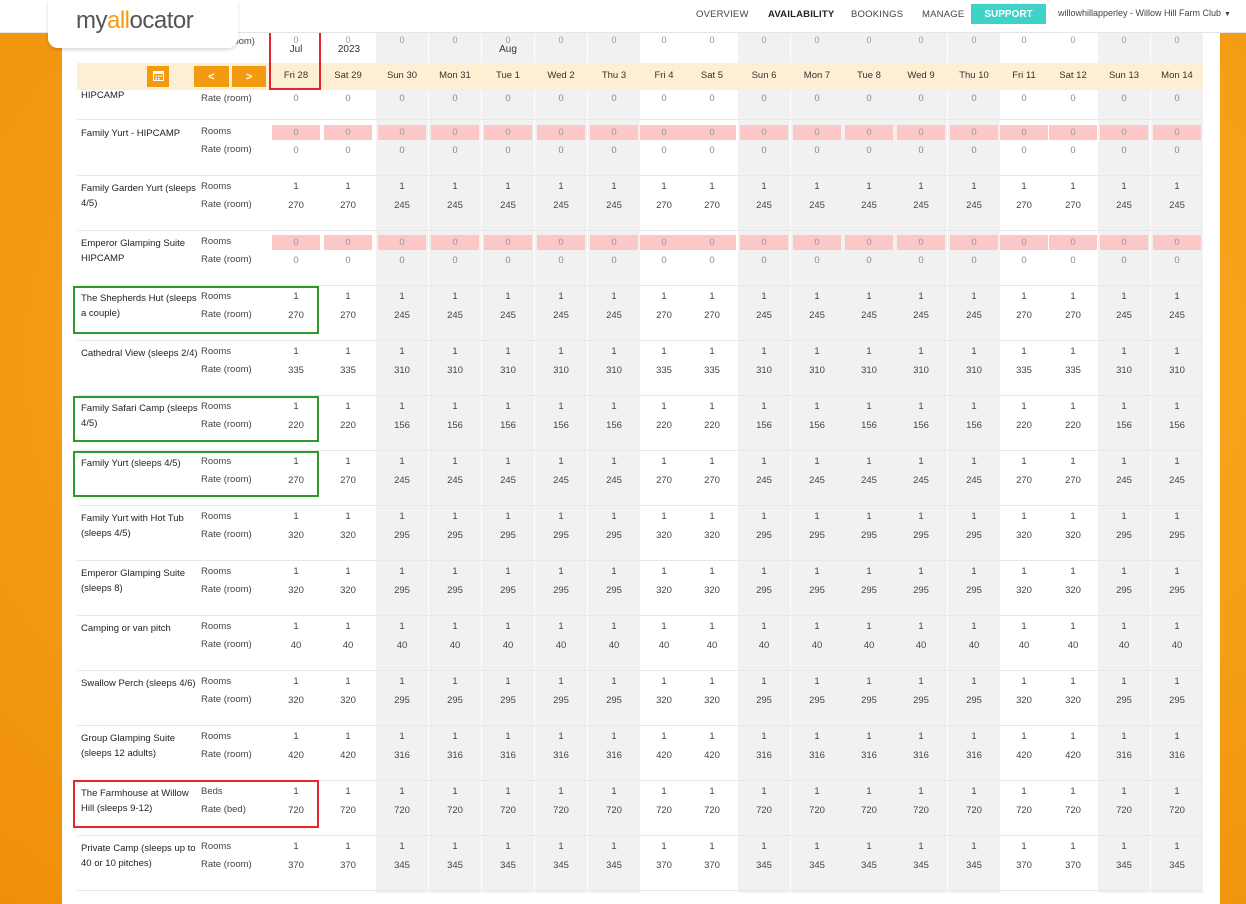  What do you see at coordinates (402, 75) in the screenshot?
I see `date-header-cell: Sun 30` at bounding box center [402, 75].